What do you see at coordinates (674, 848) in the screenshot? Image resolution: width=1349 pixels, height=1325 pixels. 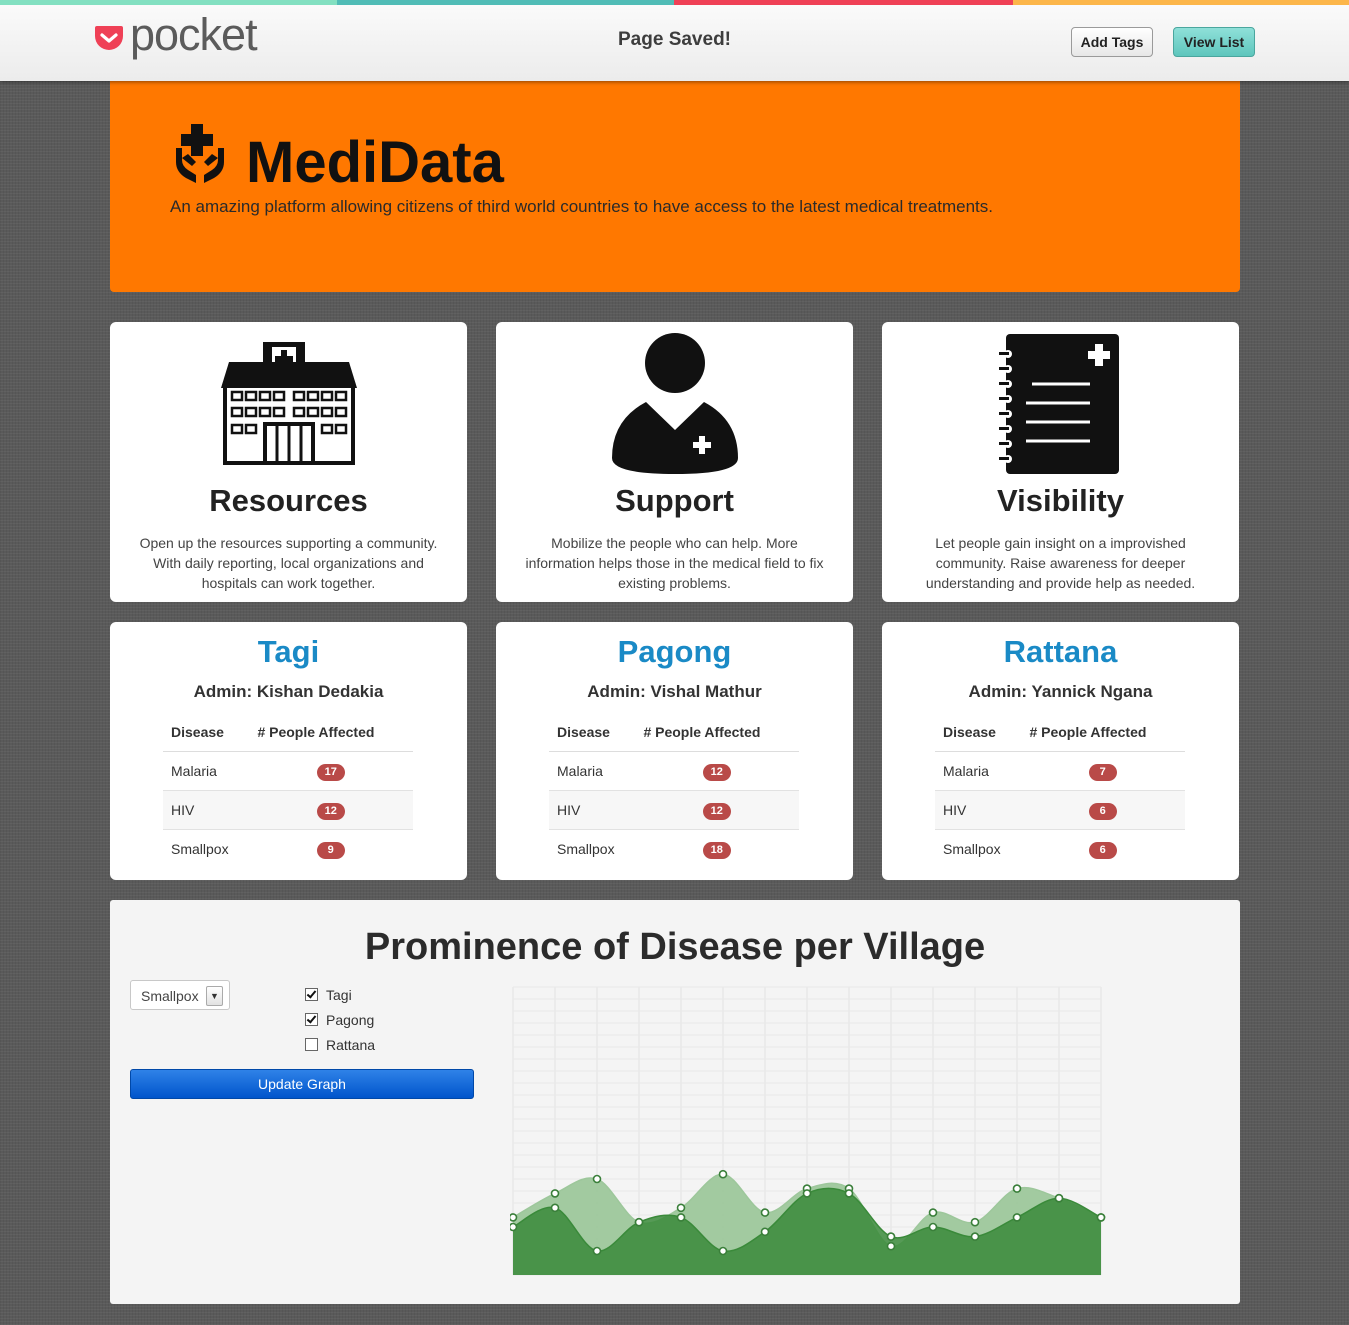 I see `table-row: Smallpox 18` at bounding box center [674, 848].